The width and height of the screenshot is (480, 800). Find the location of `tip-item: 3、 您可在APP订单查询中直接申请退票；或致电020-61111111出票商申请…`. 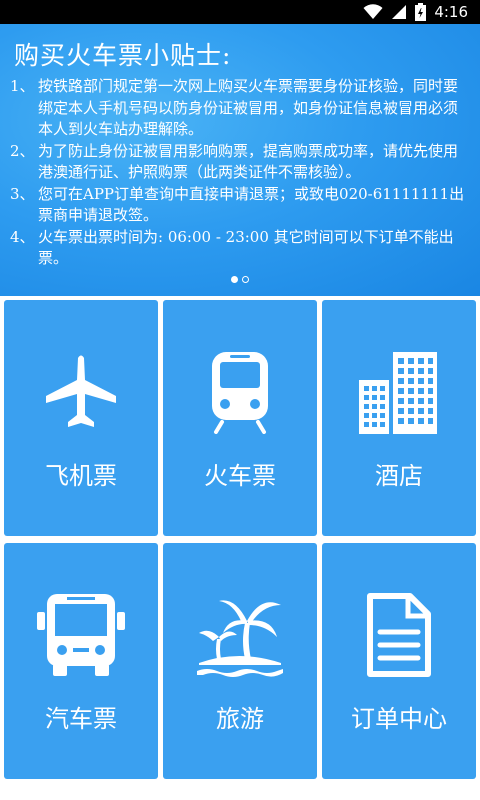

tip-item: 3、 您可在APP订单查询中直接申请退票；或致电020-61111111出票商申请… is located at coordinates (237, 204).